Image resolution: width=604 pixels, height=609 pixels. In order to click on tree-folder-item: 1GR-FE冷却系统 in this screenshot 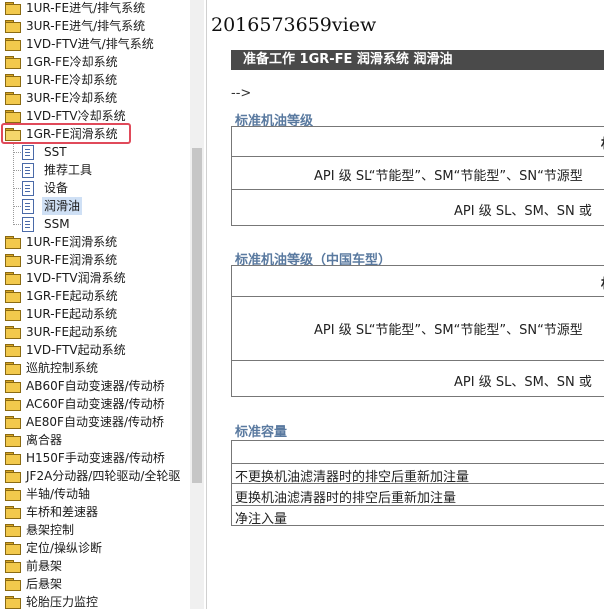, I will do `click(95, 62)`.